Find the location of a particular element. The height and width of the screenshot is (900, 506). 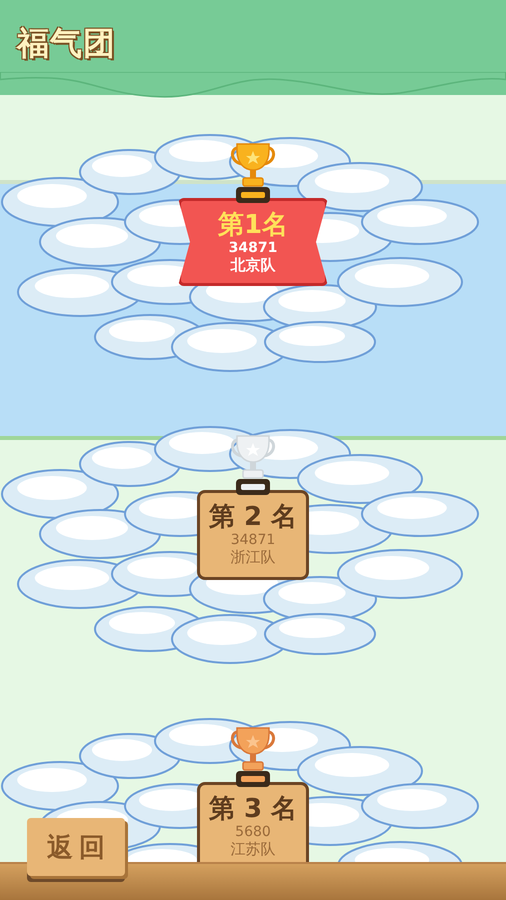

back-button: 返回 is located at coordinates (76, 847).